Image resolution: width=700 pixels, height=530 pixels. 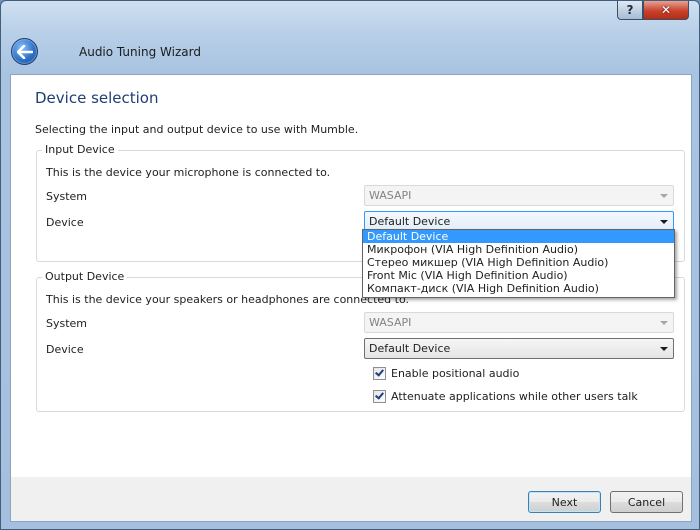 What do you see at coordinates (410, 221) in the screenshot?
I see `input-device-value: Default Device` at bounding box center [410, 221].